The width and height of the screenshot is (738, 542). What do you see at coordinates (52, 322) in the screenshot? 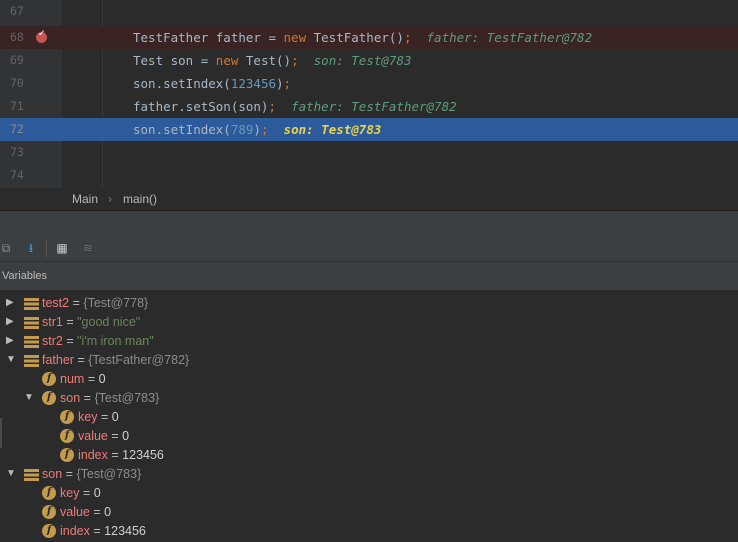
I see `variable-name: str1` at bounding box center [52, 322].